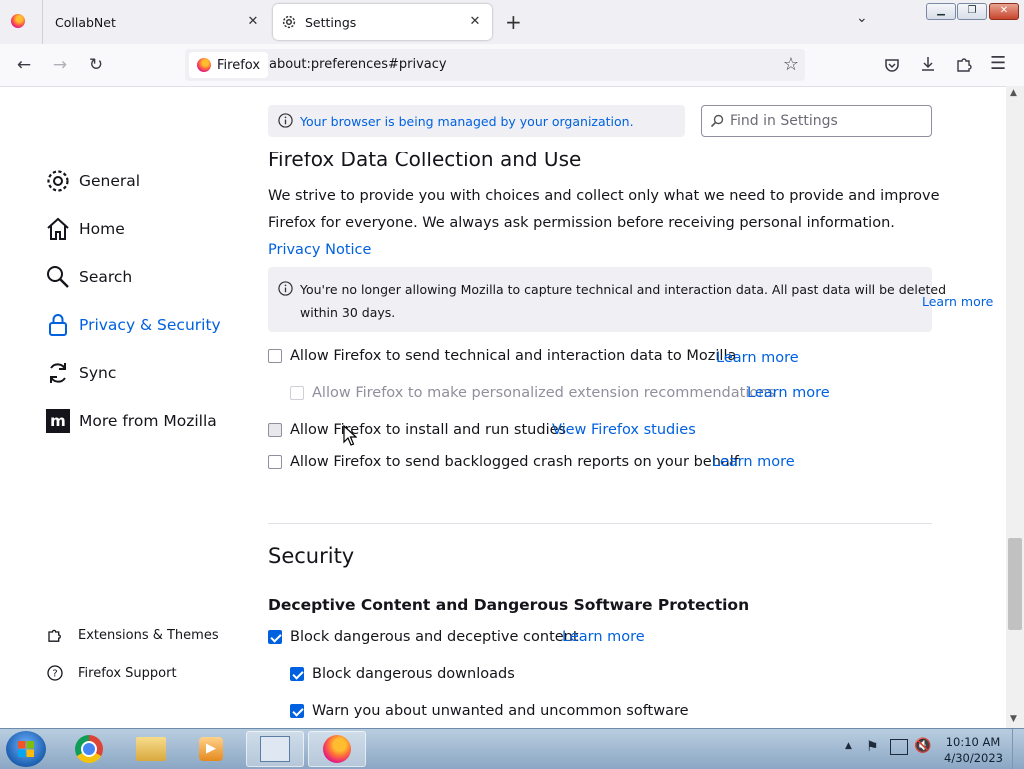  I want to click on sidebar-item-home: Home, so click(85, 229).